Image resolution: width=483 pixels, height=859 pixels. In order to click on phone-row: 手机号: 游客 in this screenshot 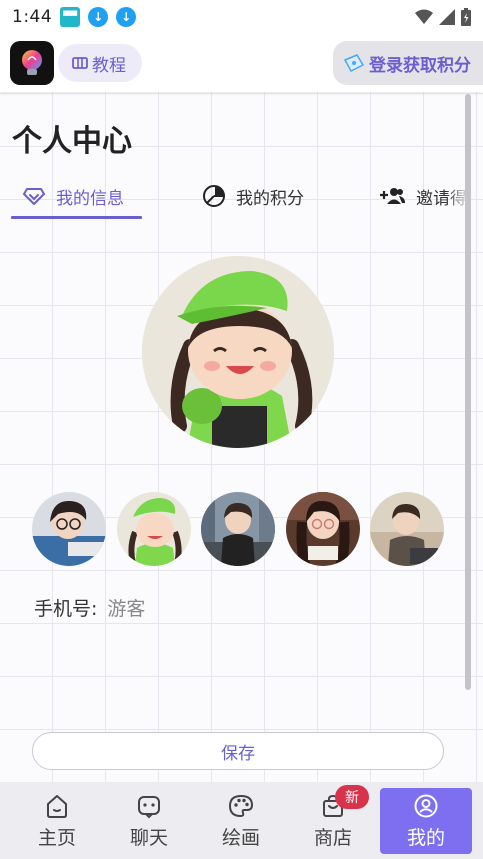, I will do `click(89, 607)`.